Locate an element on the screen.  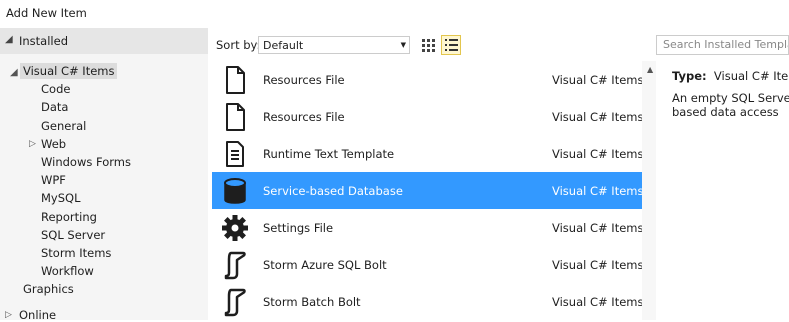
text-template-icon is located at coordinates (235, 154).